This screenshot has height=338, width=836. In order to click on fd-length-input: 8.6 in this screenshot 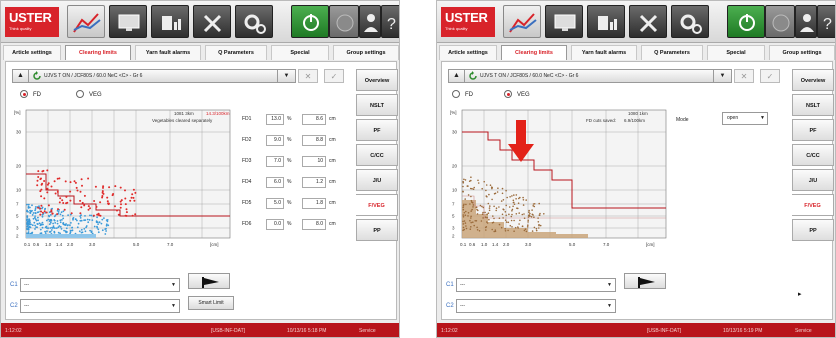, I will do `click(314, 119)`.